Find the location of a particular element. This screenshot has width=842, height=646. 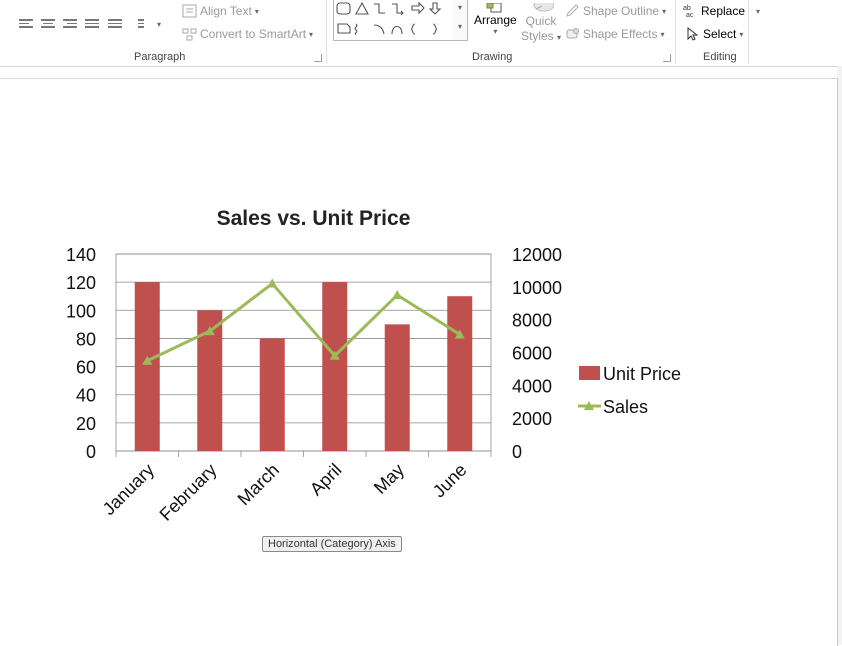

legend-swatch-unit-price is located at coordinates (589, 373).